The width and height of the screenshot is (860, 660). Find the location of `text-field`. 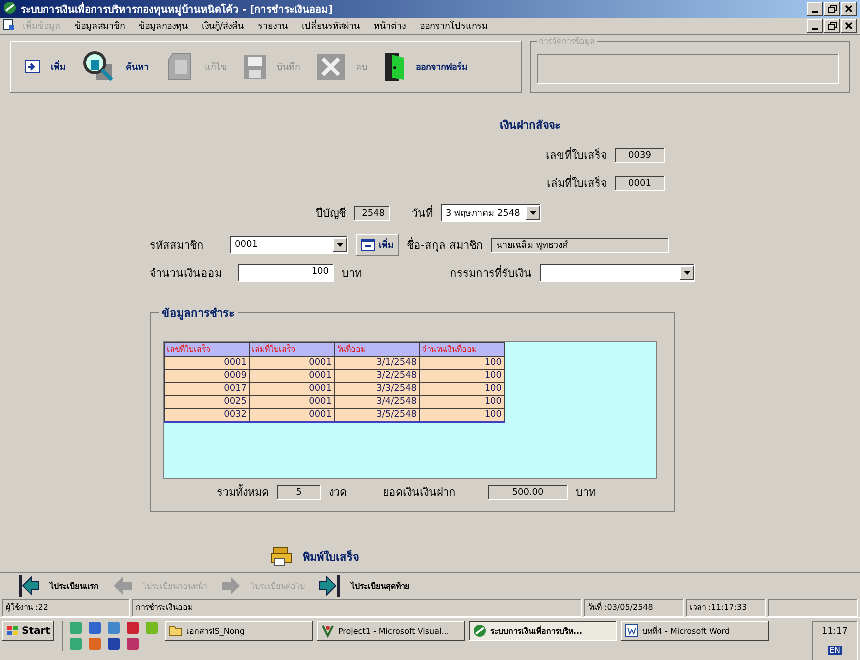

text-field is located at coordinates (688, 69).